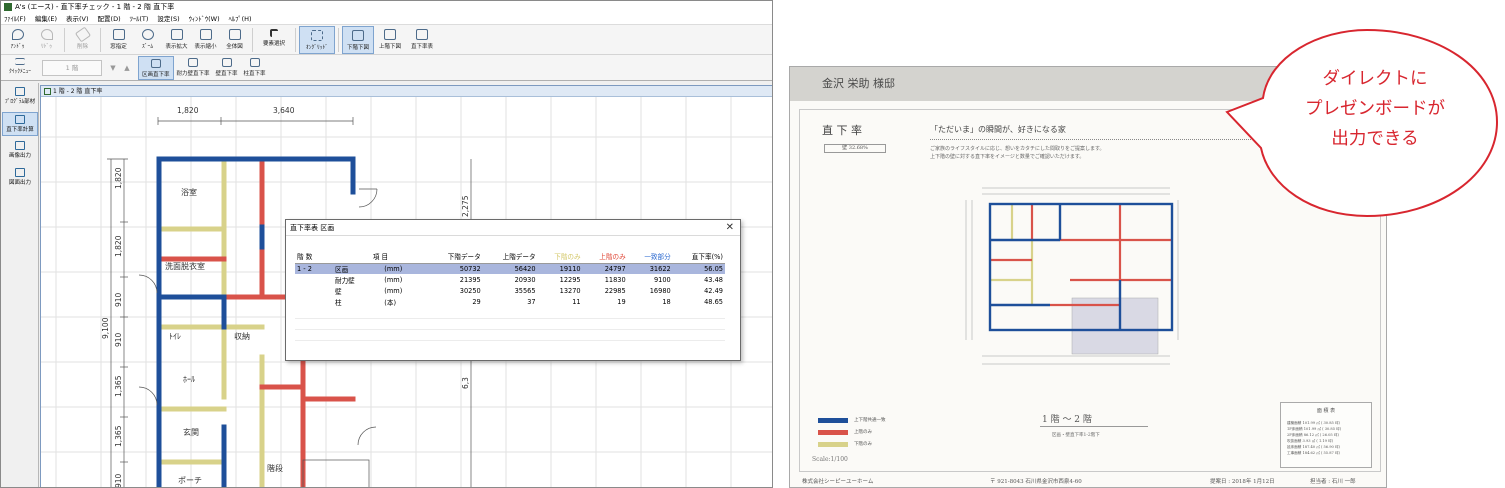  I want to click on col-match: 一致部分, so click(650, 257).